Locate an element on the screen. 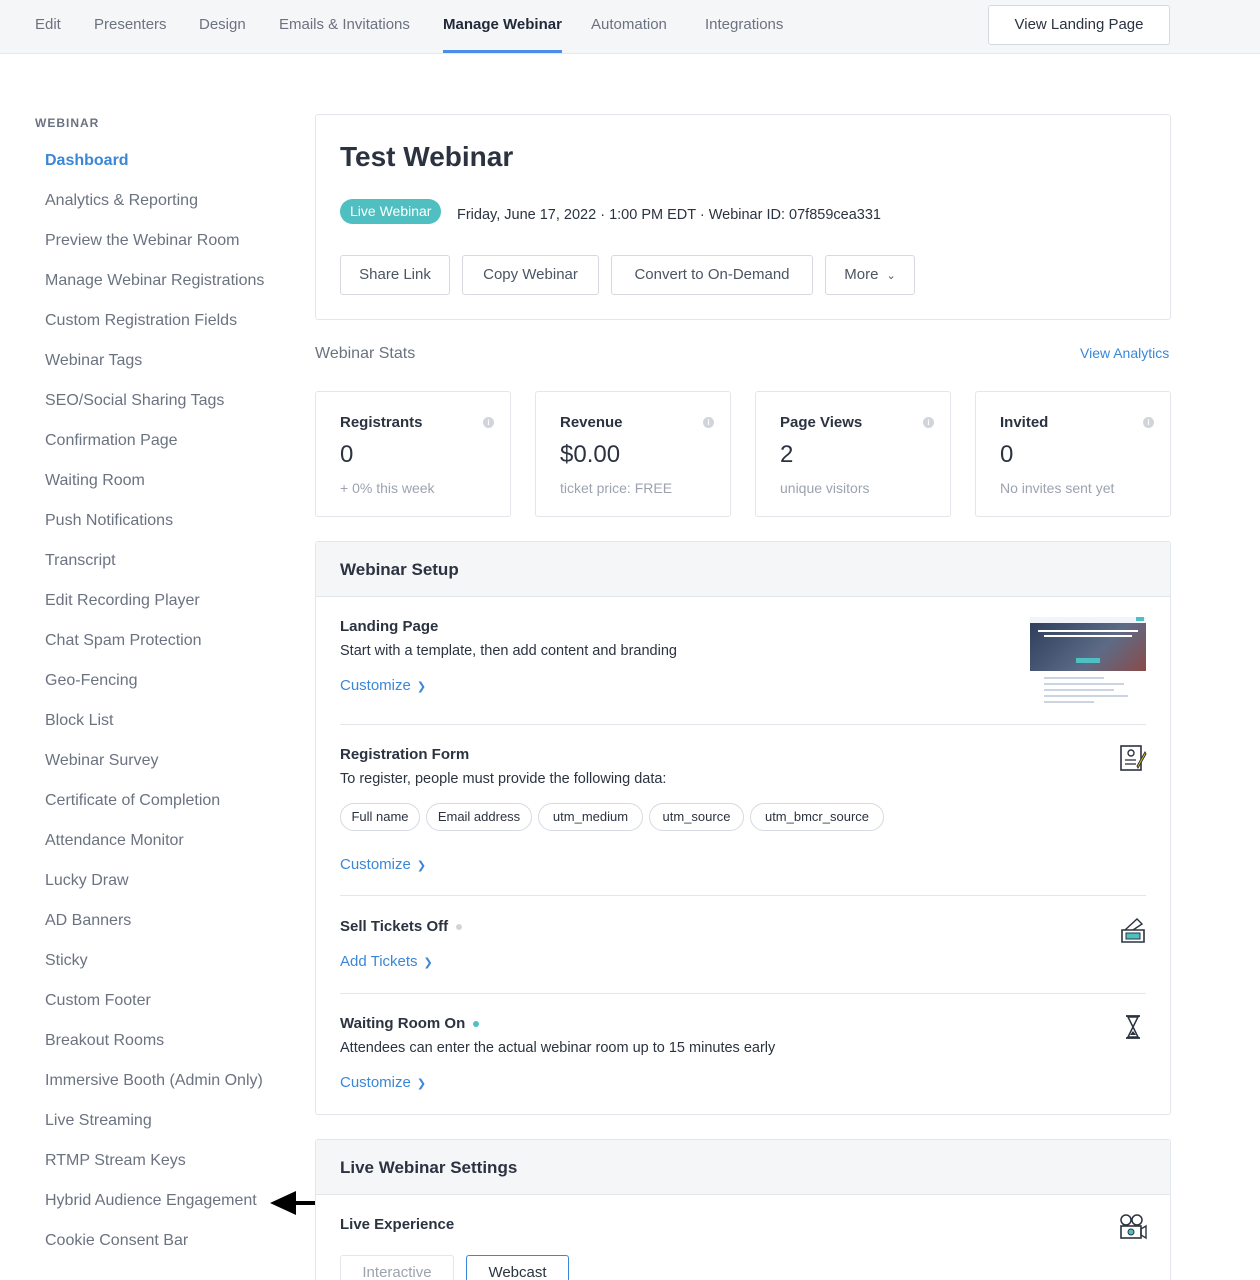 The height and width of the screenshot is (1280, 1260). stat-subtext: ticket price: FREE is located at coordinates (616, 488).